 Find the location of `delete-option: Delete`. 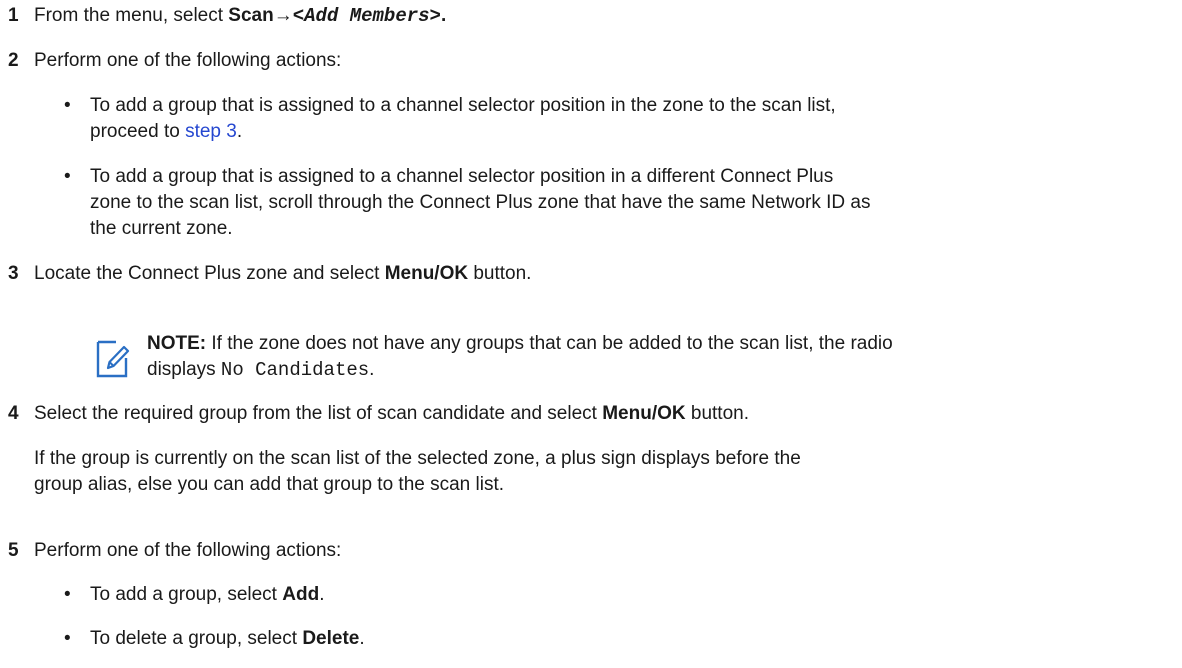

delete-option: Delete is located at coordinates (331, 638).